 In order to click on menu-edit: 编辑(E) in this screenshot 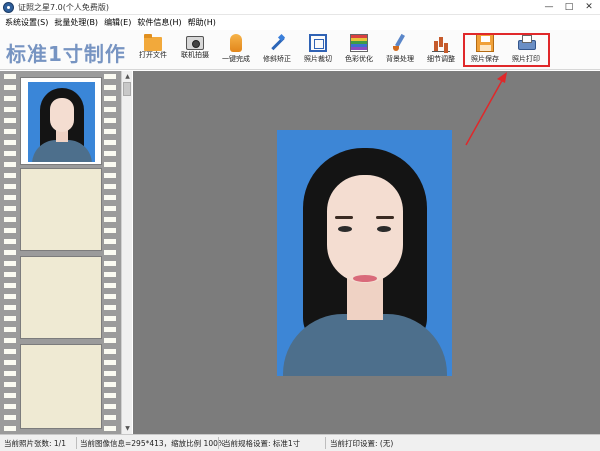, I will do `click(117, 22)`.